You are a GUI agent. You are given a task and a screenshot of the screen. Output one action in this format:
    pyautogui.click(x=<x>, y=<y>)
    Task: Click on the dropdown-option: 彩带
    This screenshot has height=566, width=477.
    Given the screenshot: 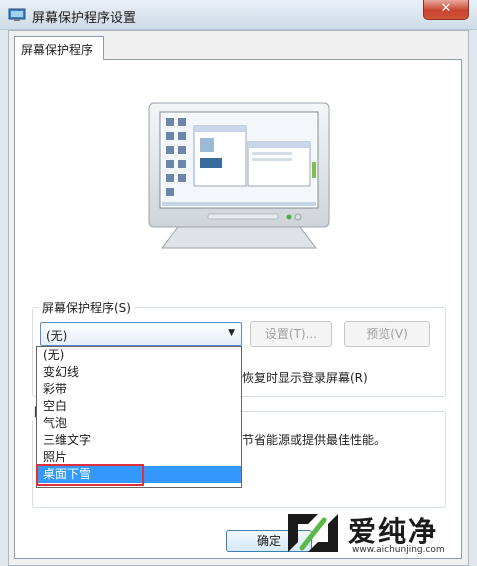 What is the action you would take?
    pyautogui.click(x=139, y=389)
    